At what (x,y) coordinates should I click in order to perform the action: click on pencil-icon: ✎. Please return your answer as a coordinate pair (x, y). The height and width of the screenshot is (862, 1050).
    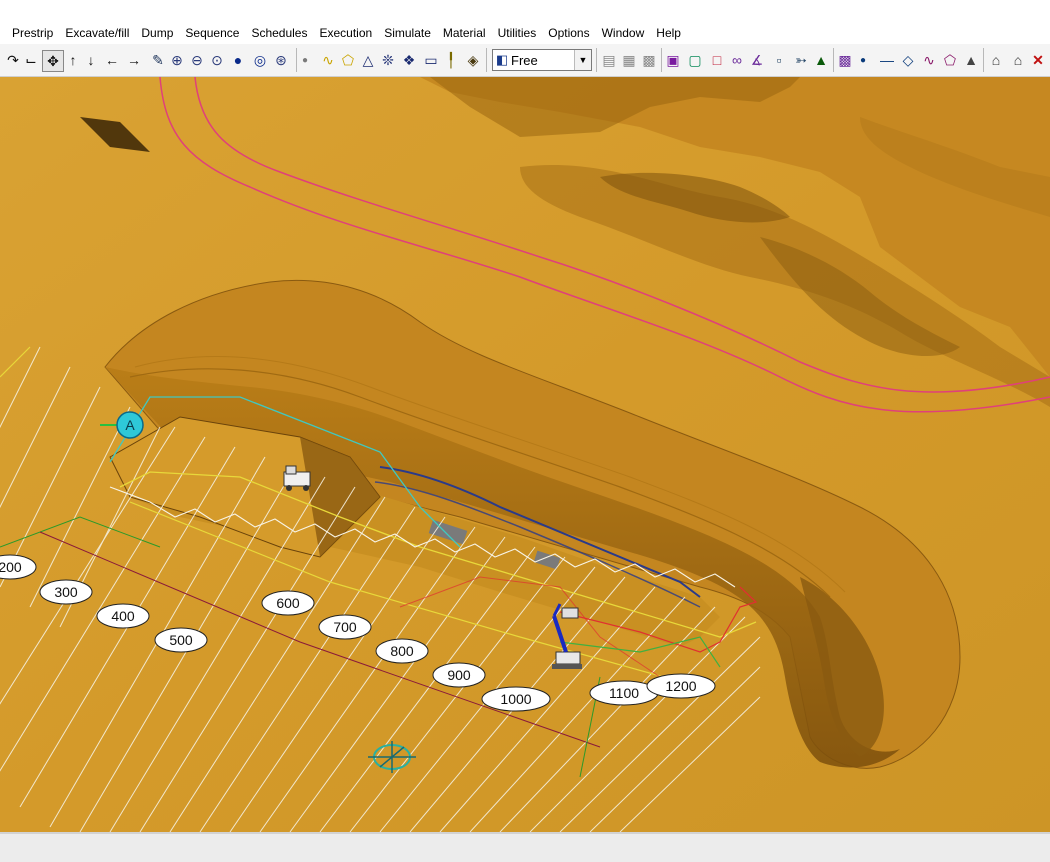
    Looking at the image, I should click on (158, 60).